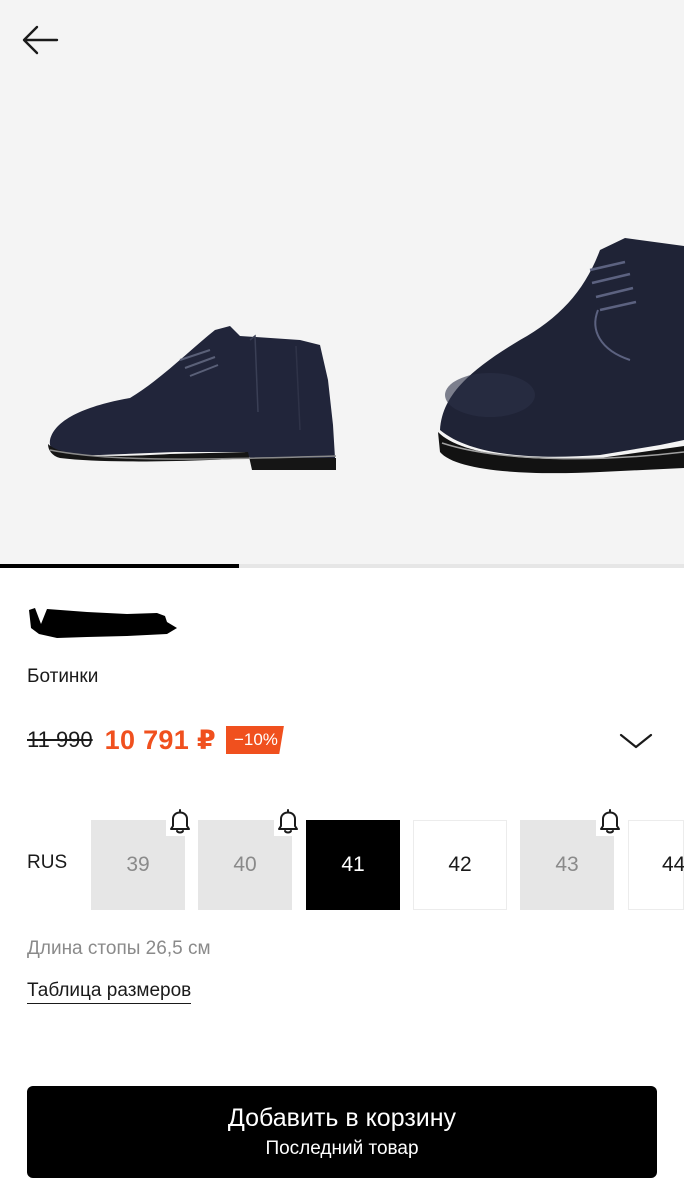 The image size is (684, 1200). I want to click on size-label: 42, so click(460, 864).